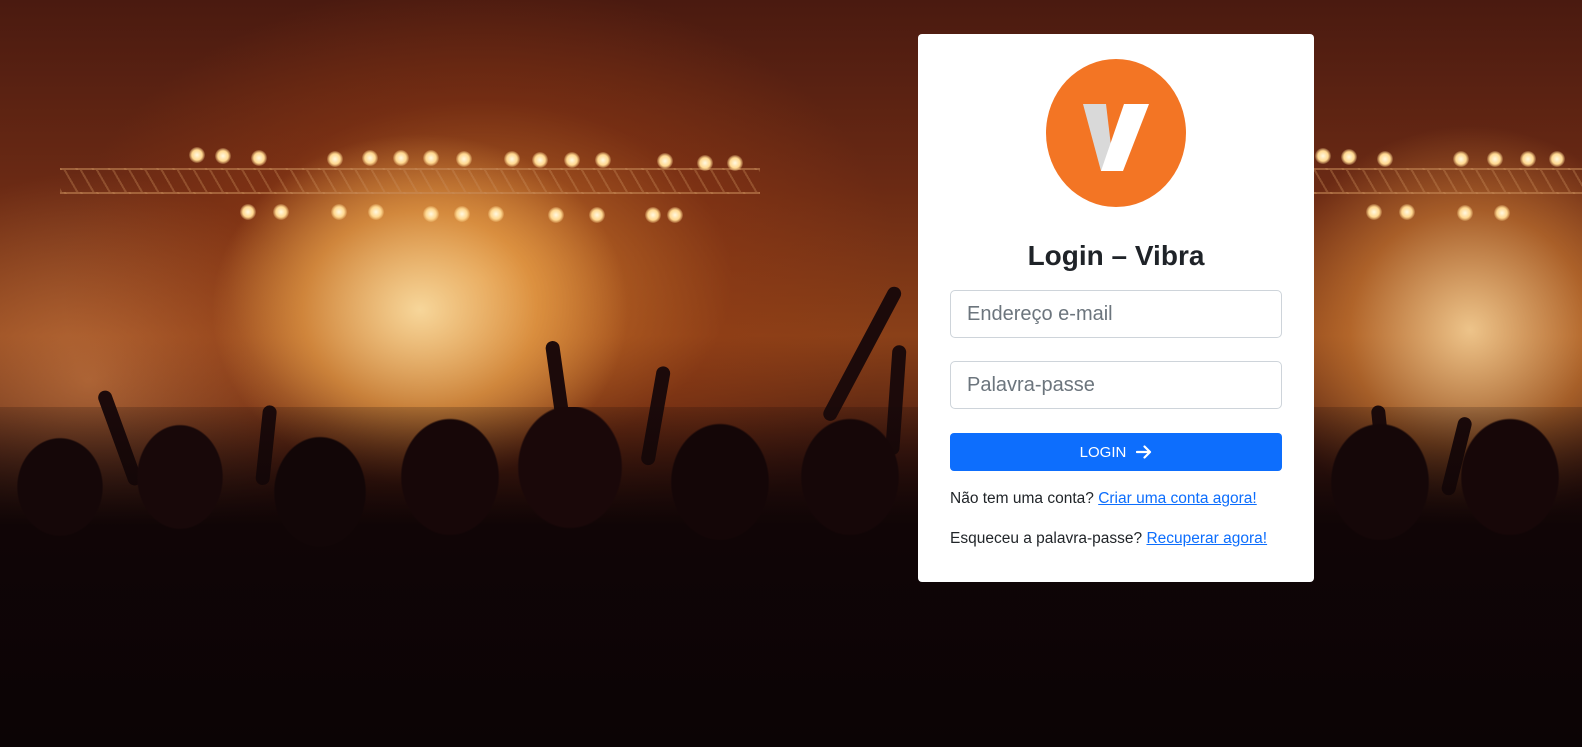 The width and height of the screenshot is (1582, 747). Describe the element at coordinates (1206, 538) in the screenshot. I see `recover-password-link: Recuperar agora!` at that location.